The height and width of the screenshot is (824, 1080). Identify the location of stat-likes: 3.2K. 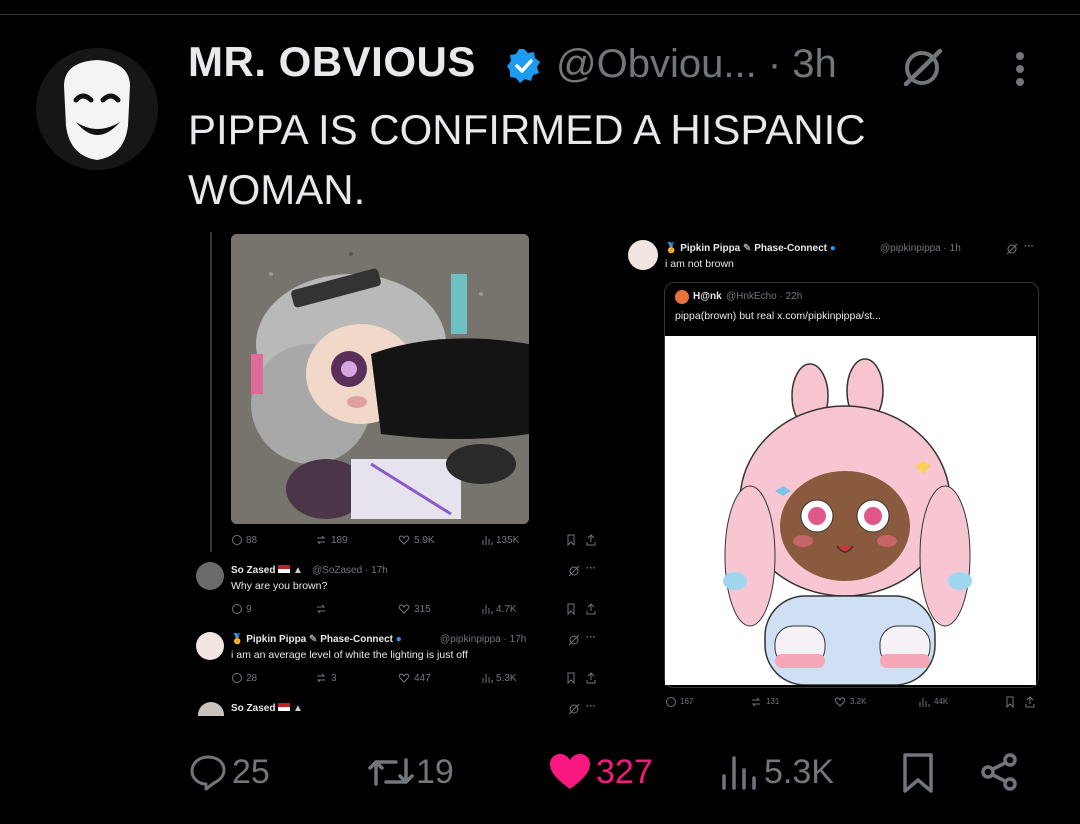
(858, 701).